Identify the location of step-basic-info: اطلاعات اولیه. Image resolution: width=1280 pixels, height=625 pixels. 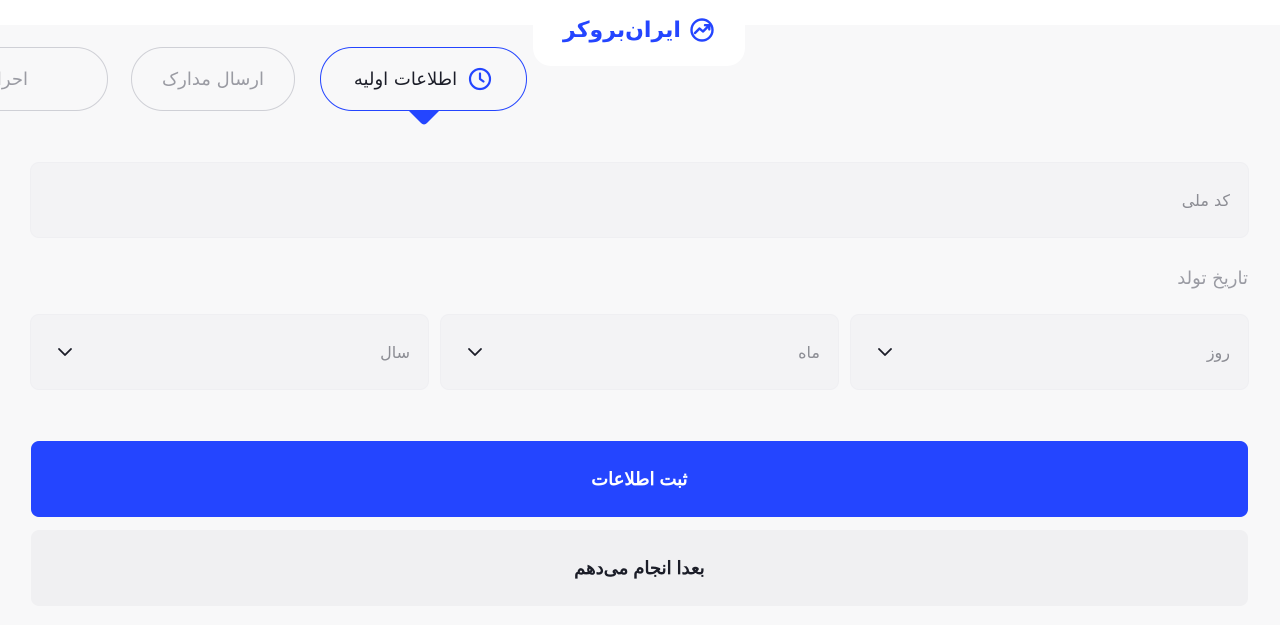
(423, 79).